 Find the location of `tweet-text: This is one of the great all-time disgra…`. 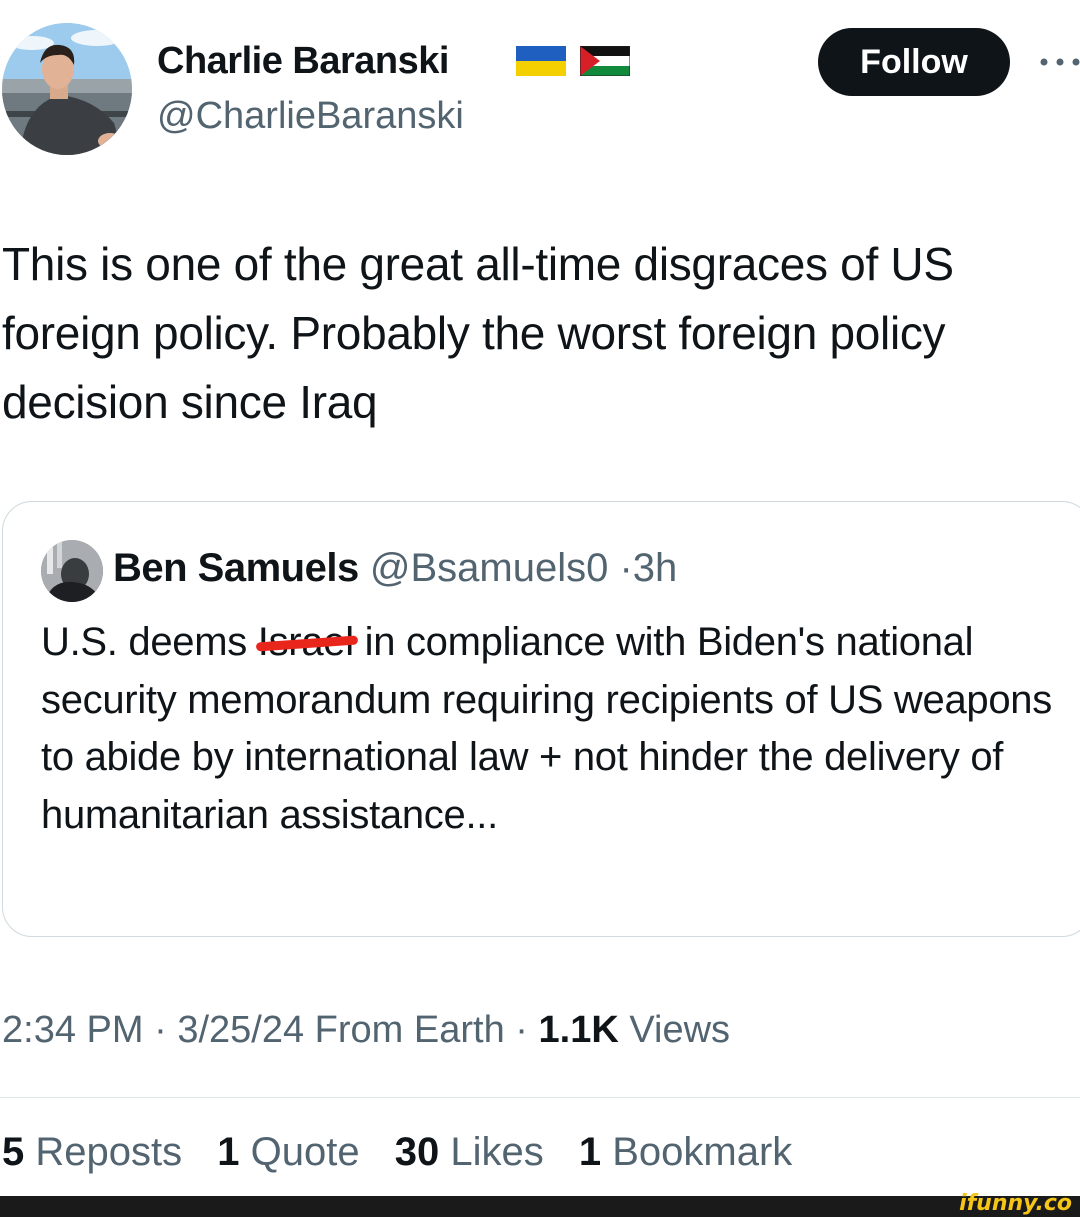

tweet-text: This is one of the great all-time disgra… is located at coordinates (478, 333).